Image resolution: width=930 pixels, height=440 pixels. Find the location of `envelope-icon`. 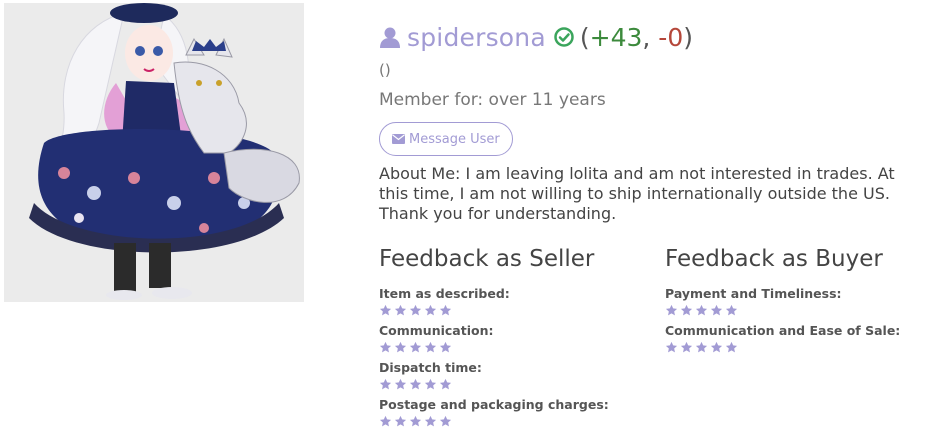

envelope-icon is located at coordinates (398, 139).